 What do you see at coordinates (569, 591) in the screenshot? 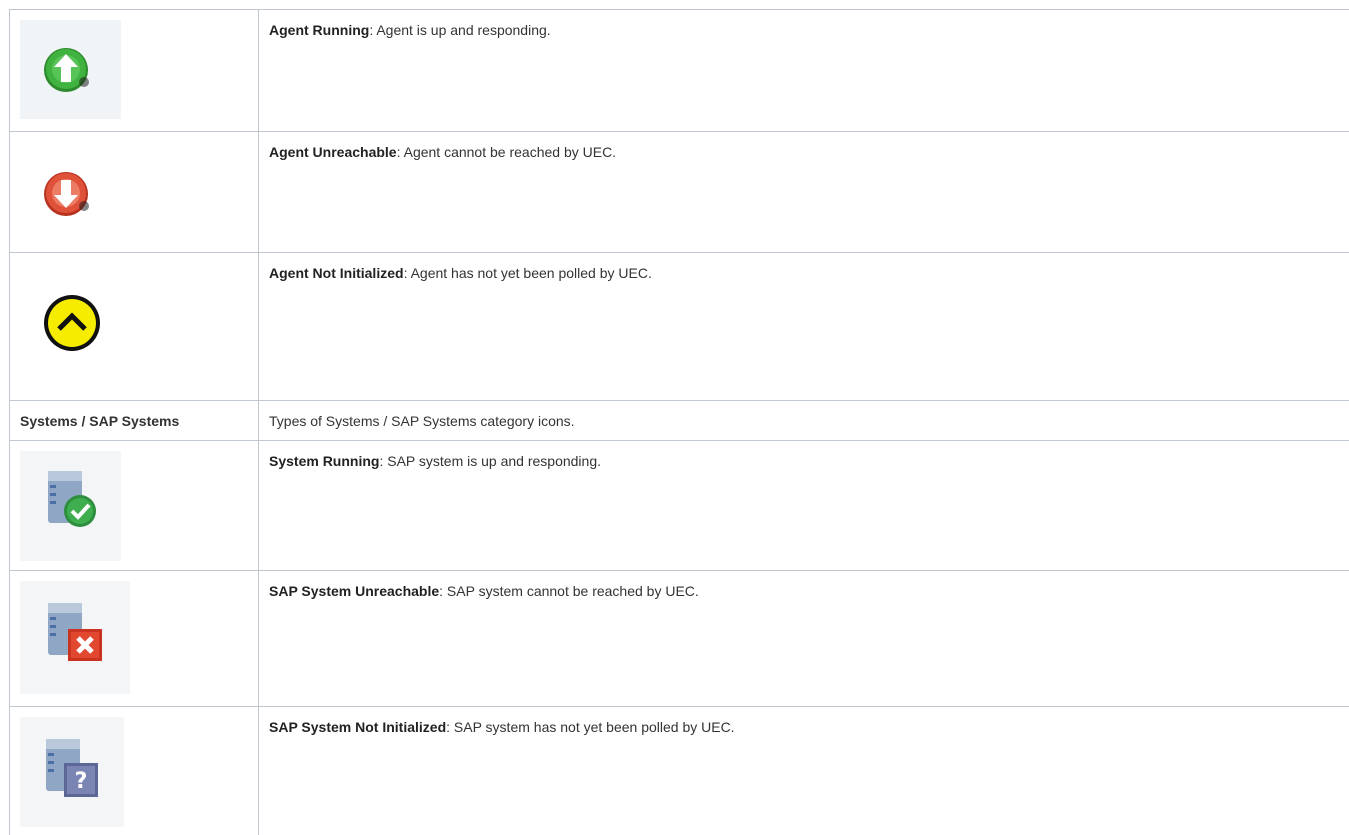
I see `status-description: : SAP system cannot be reached by UEC.` at bounding box center [569, 591].